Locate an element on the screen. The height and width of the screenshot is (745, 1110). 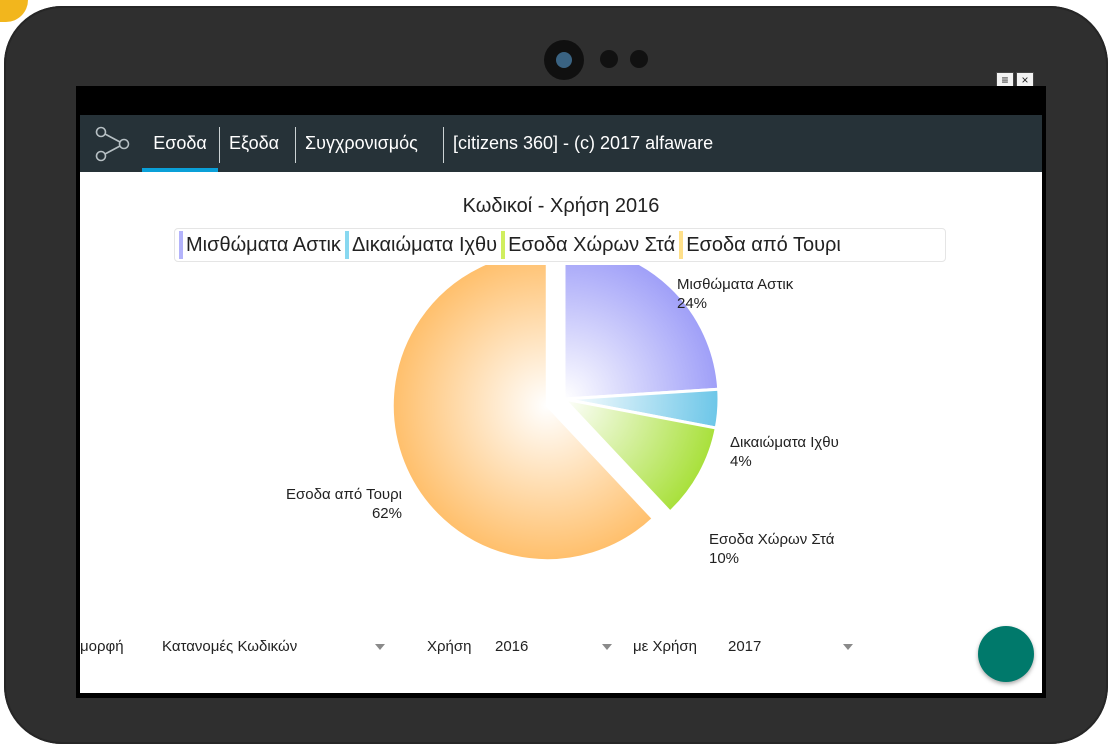
tab-label: Συγχρονισμός is located at coordinates (361, 143).